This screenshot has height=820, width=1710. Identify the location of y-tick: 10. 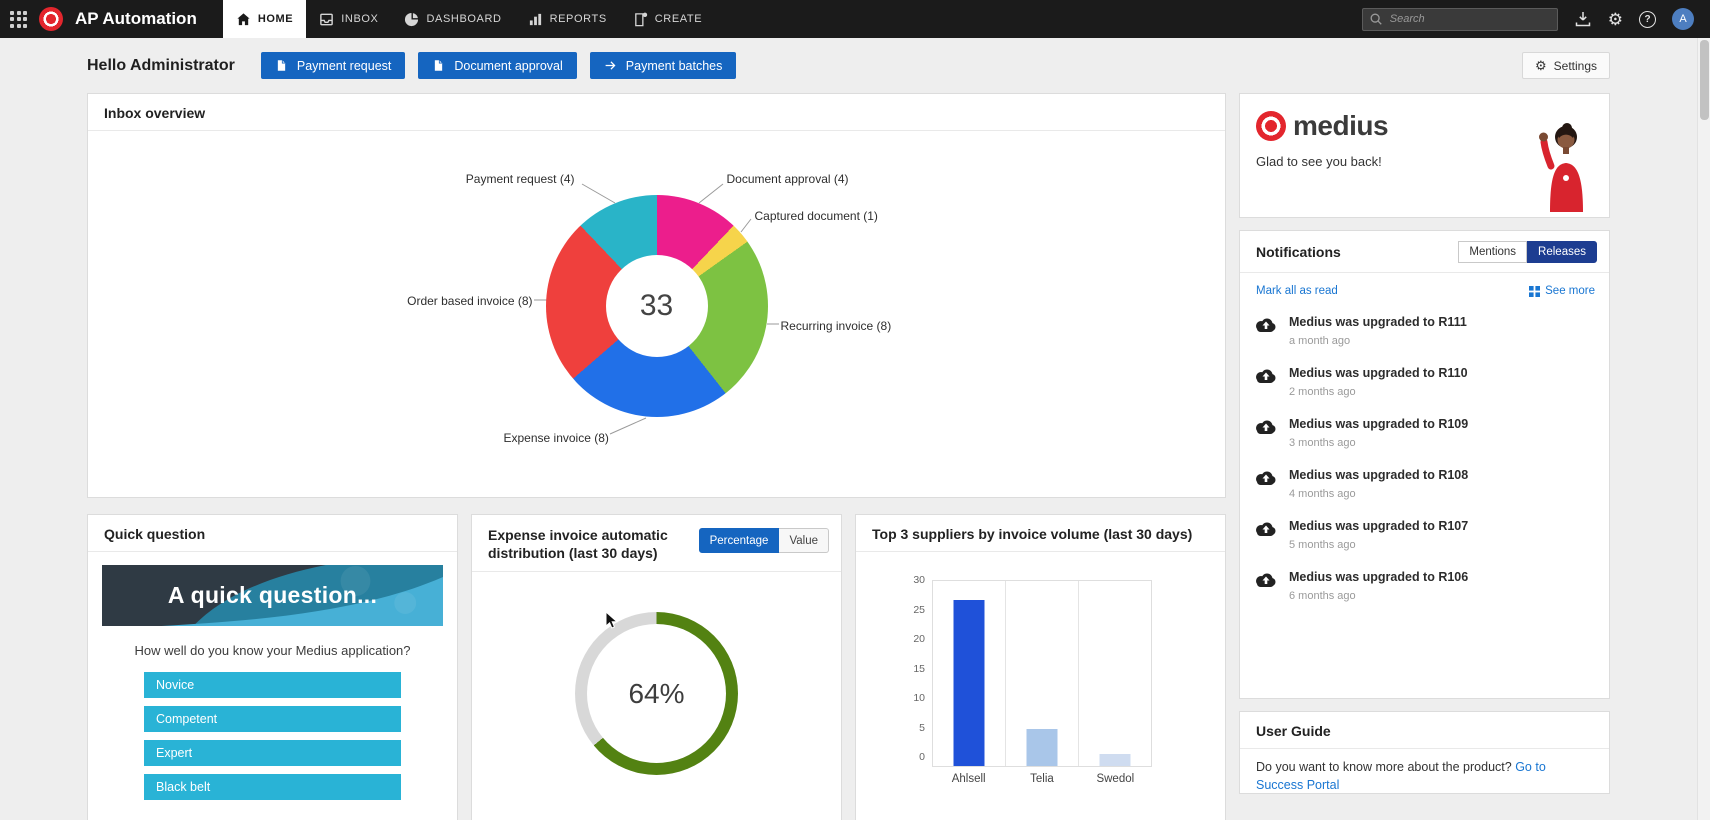
(919, 698).